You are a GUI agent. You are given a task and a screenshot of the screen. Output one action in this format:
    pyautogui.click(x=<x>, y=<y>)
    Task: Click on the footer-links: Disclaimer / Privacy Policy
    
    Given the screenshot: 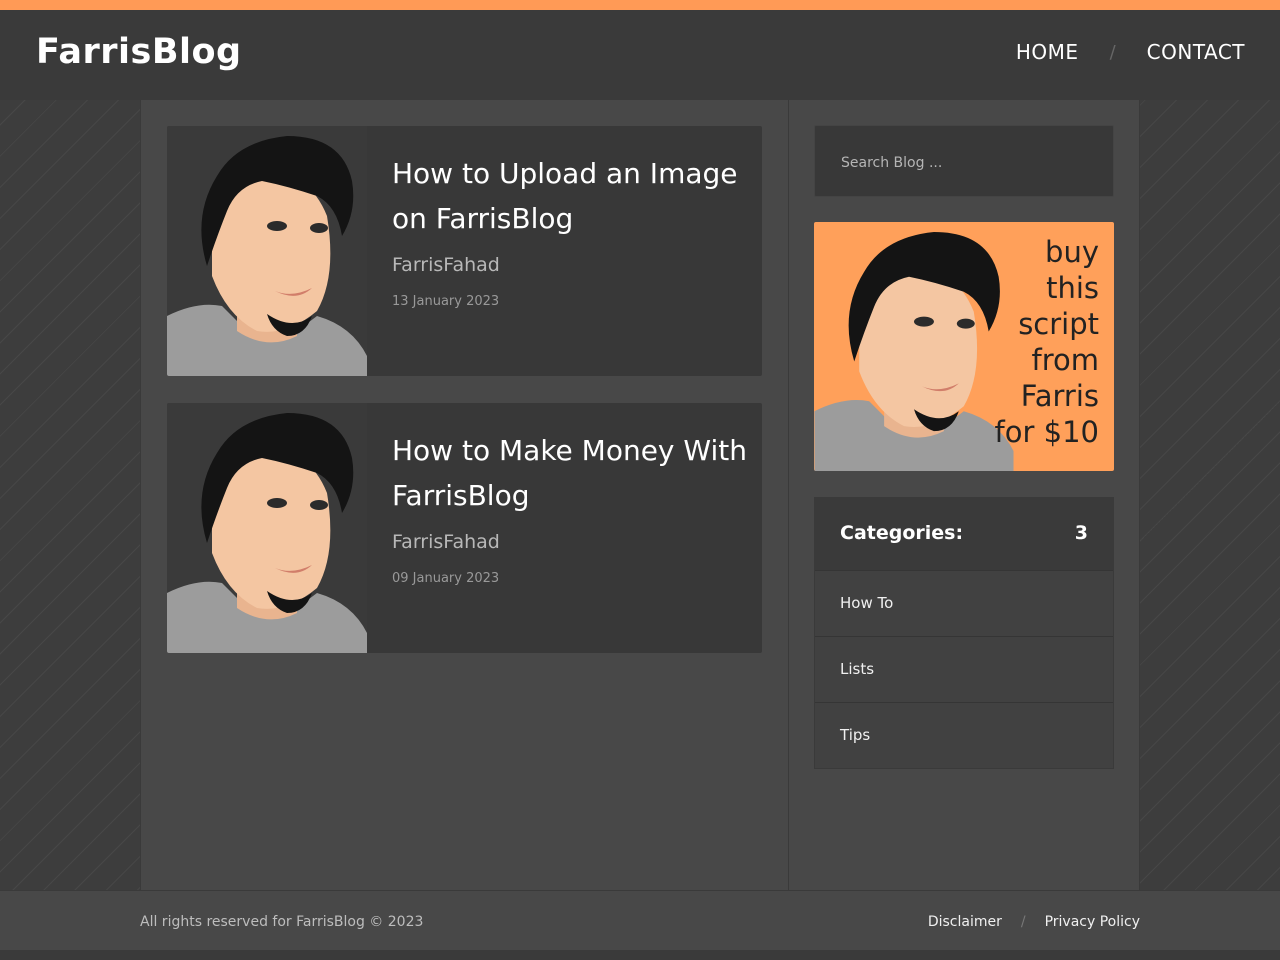 What is the action you would take?
    pyautogui.click(x=1034, y=922)
    